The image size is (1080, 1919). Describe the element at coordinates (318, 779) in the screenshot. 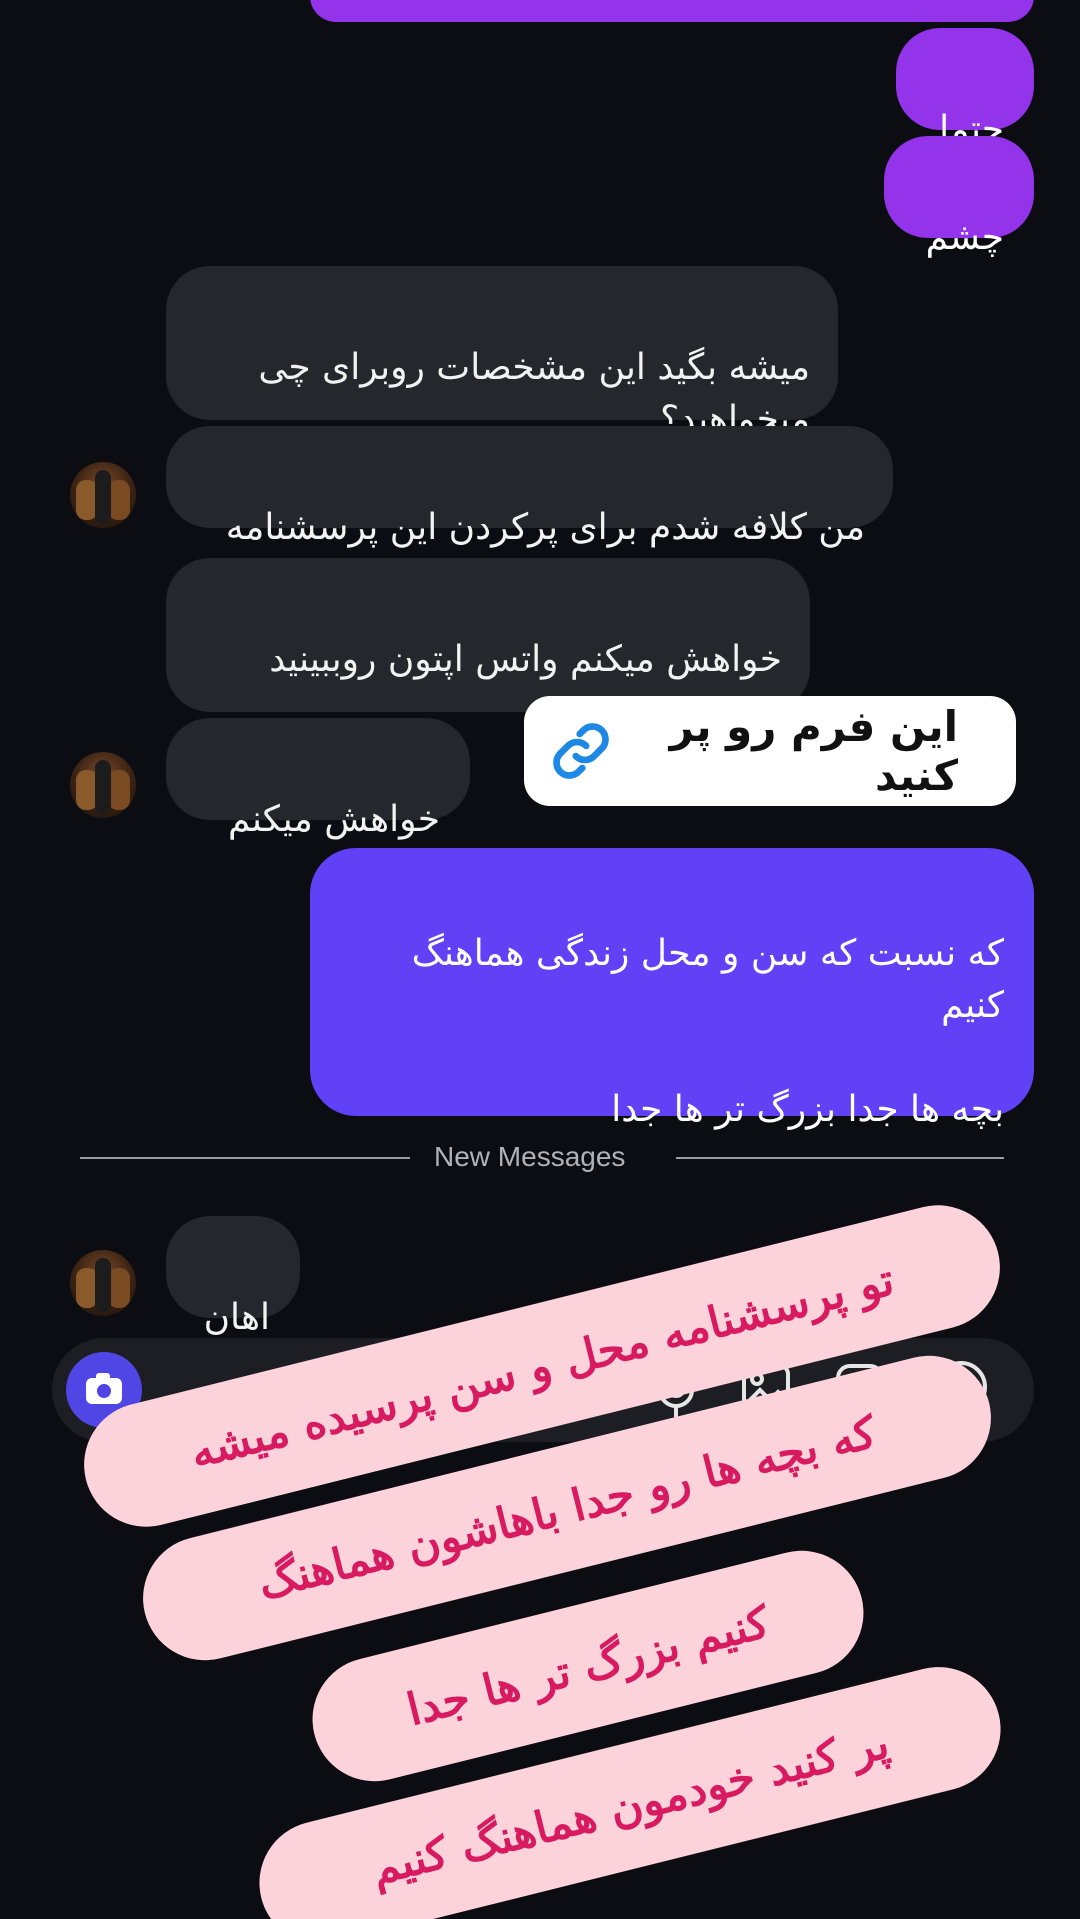

I see `received-message-bubble: خواهش میکنم` at that location.